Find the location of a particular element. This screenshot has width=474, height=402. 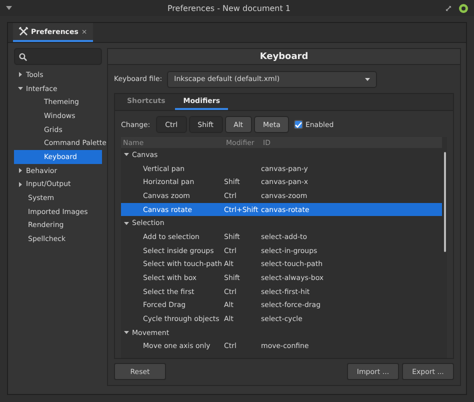

restore-icon is located at coordinates (448, 8).